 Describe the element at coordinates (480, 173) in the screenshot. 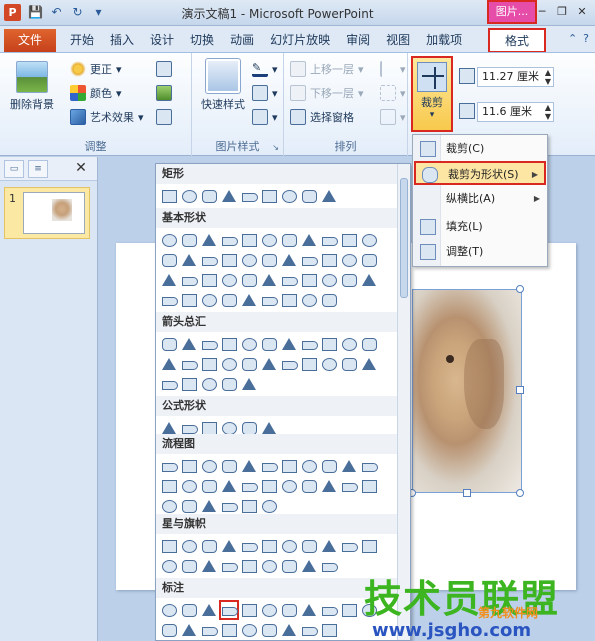

I see `menu-item-crop-to-shape: 裁剪为形状(S) ▶` at that location.